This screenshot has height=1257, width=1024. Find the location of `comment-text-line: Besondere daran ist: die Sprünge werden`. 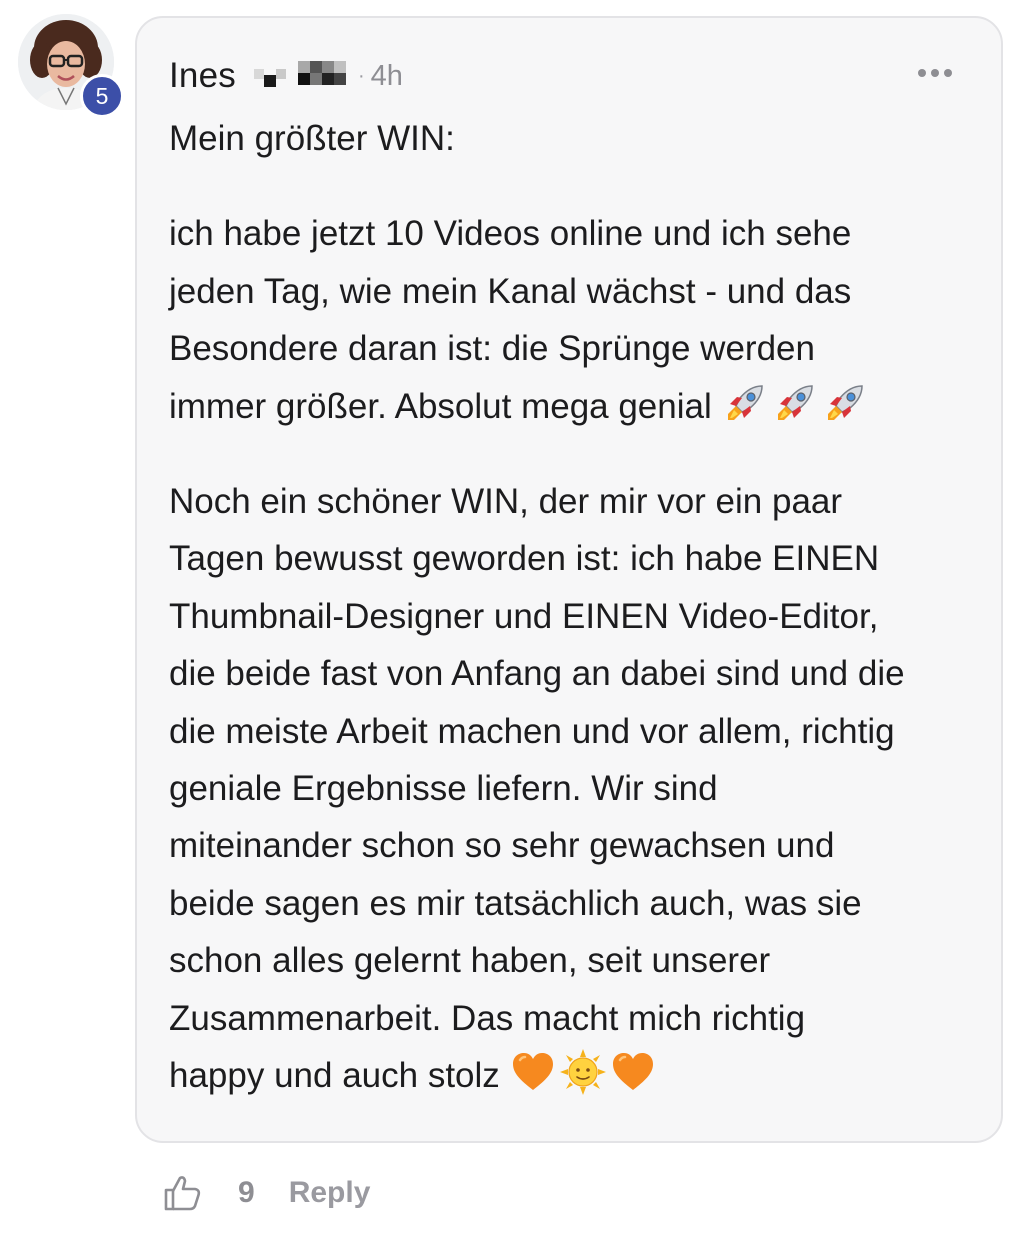

comment-text-line: Besondere daran ist: die Sprünge werden is located at coordinates (579, 348).